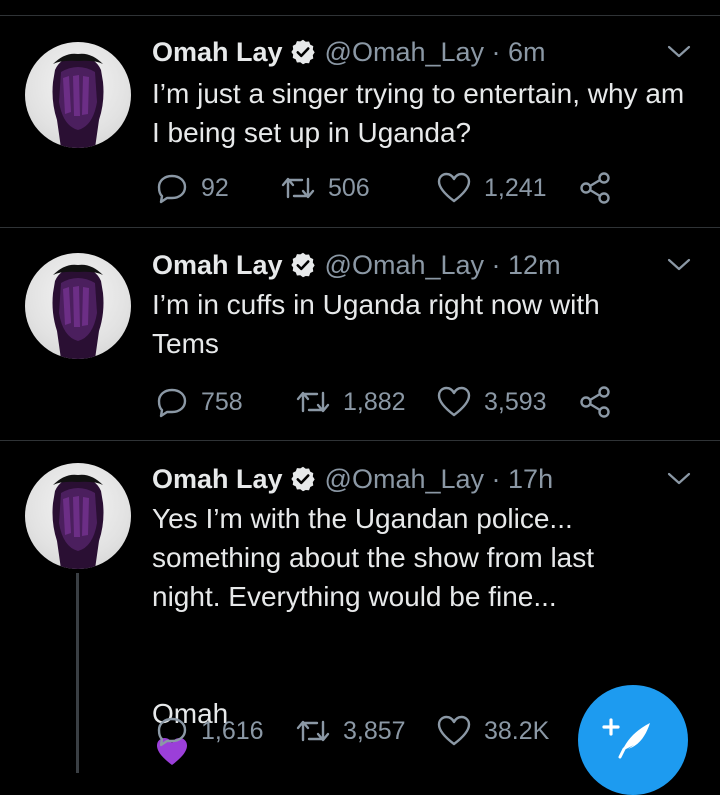  Describe the element at coordinates (517, 730) in the screenshot. I see `like-count: 38.2K` at that location.